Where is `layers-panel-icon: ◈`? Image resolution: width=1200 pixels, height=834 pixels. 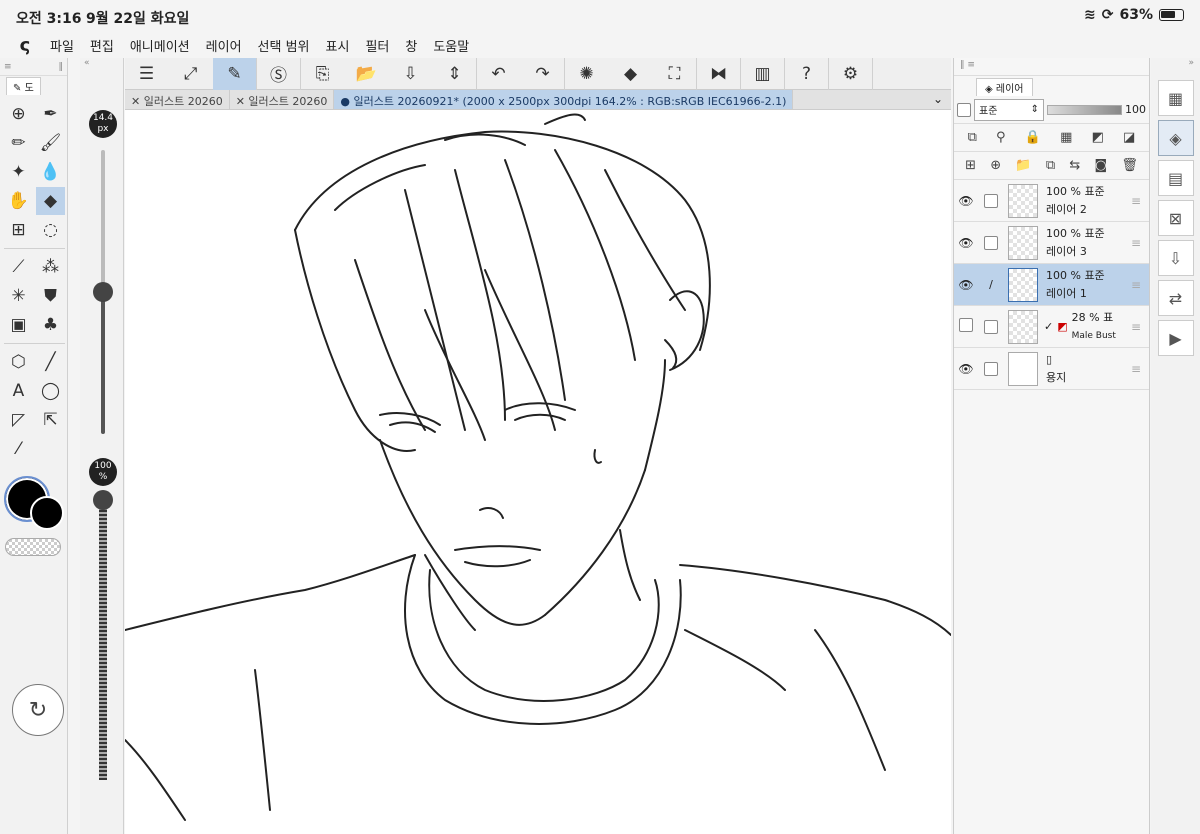 layers-panel-icon: ◈ is located at coordinates (1175, 138).